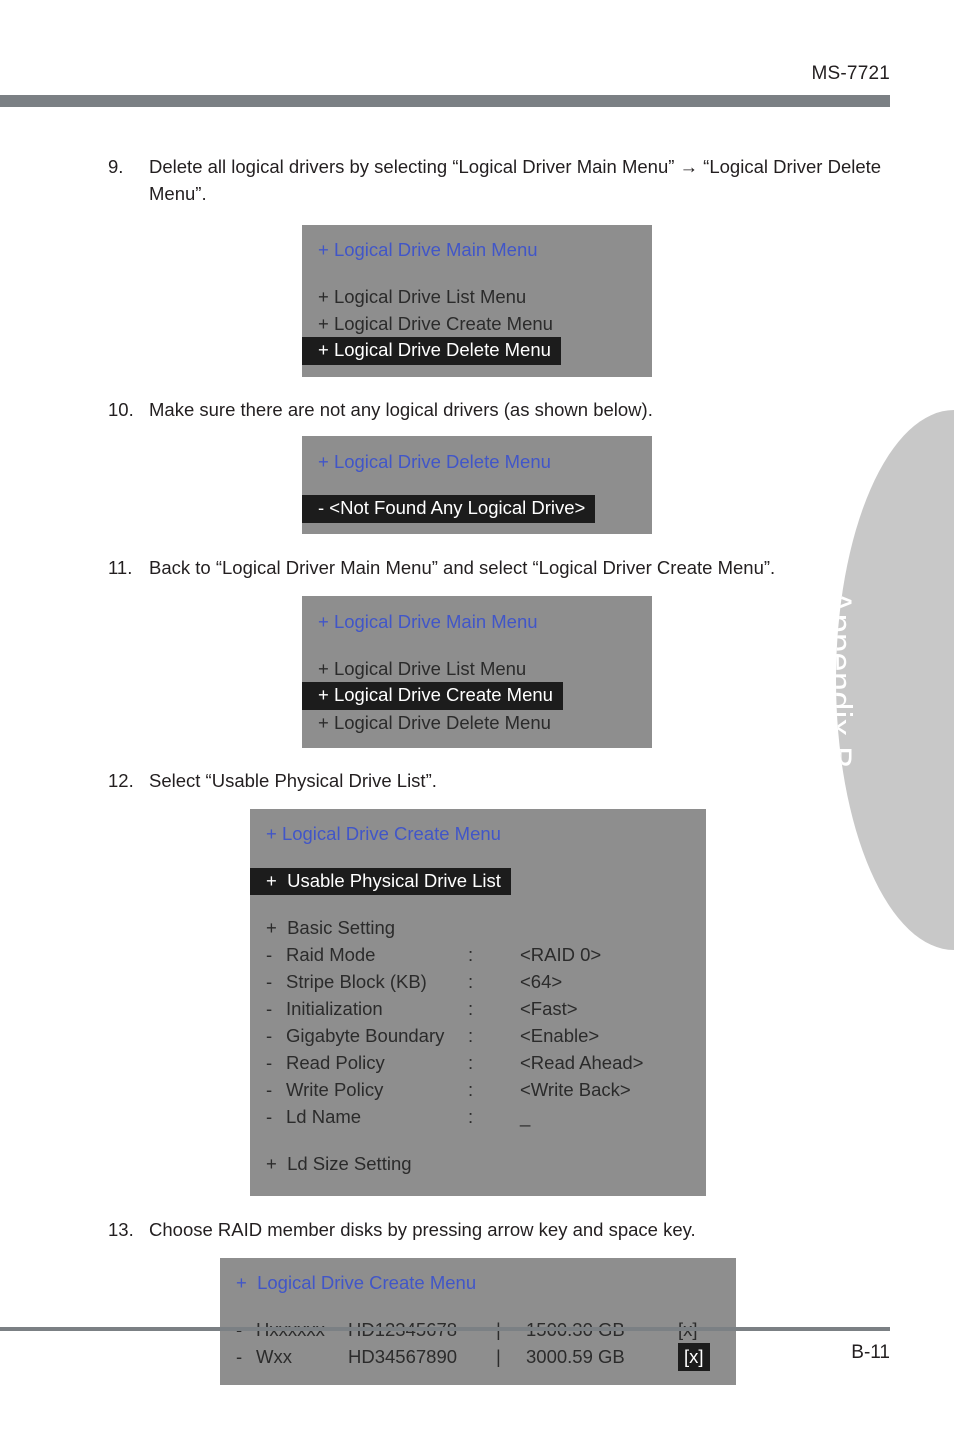 This screenshot has height=1432, width=954. I want to click on console-menu-item-create-selected: + Logical Drive Create Menu, so click(477, 696).